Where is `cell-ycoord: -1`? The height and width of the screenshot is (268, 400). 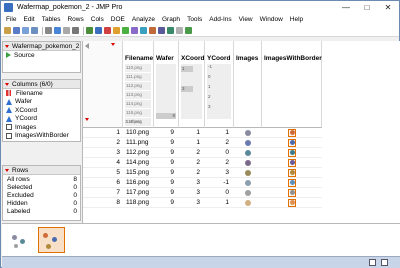 cell-ycoord: -1 is located at coordinates (219, 183).